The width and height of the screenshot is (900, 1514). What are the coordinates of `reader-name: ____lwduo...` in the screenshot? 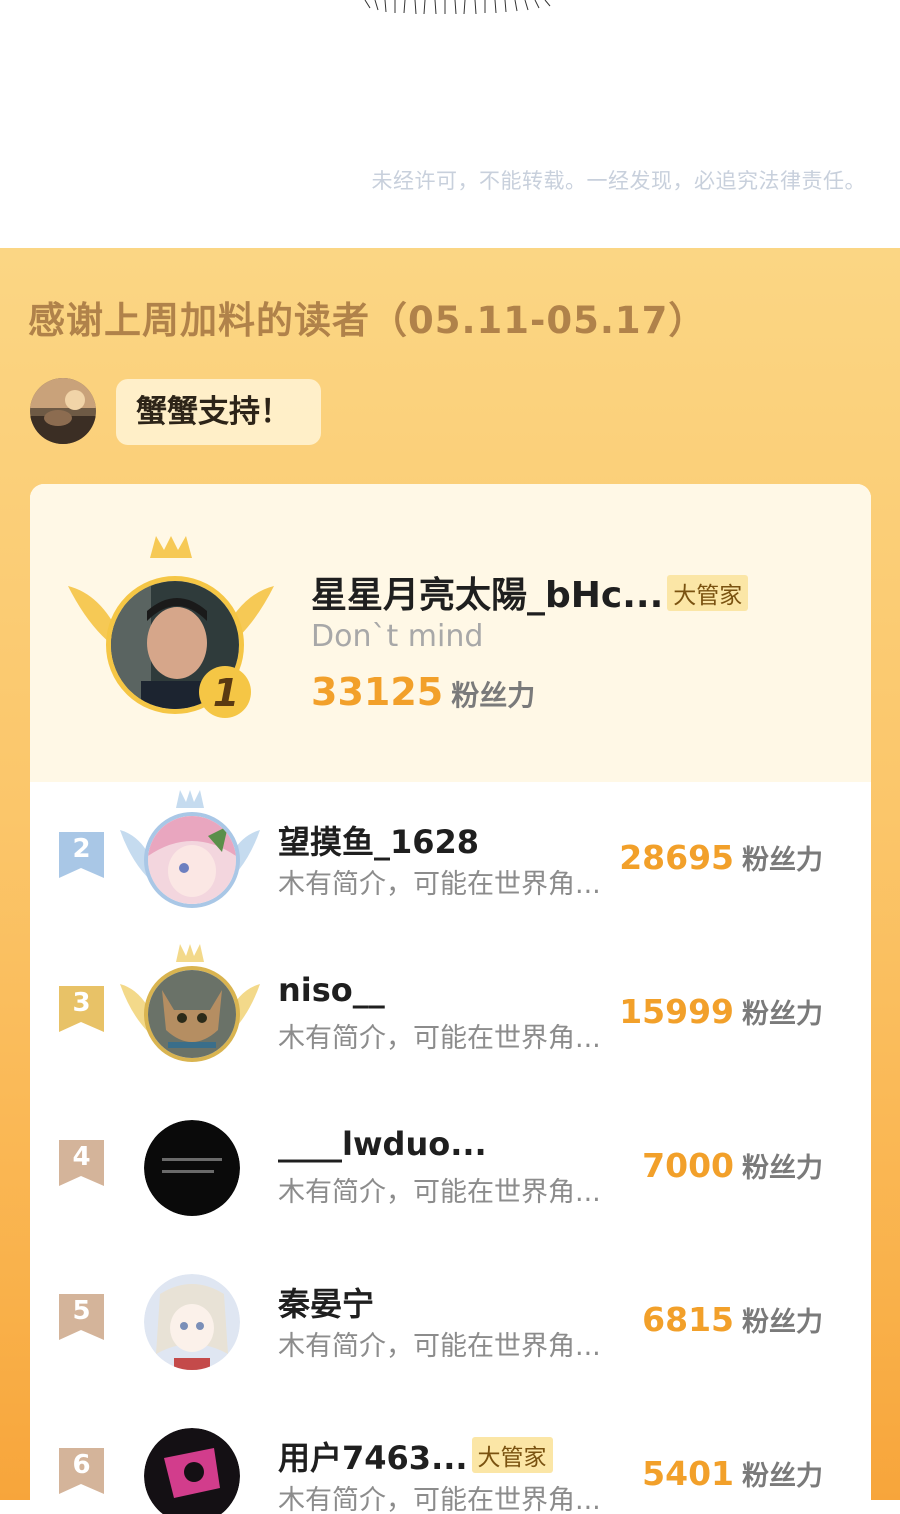 It's located at (382, 1144).